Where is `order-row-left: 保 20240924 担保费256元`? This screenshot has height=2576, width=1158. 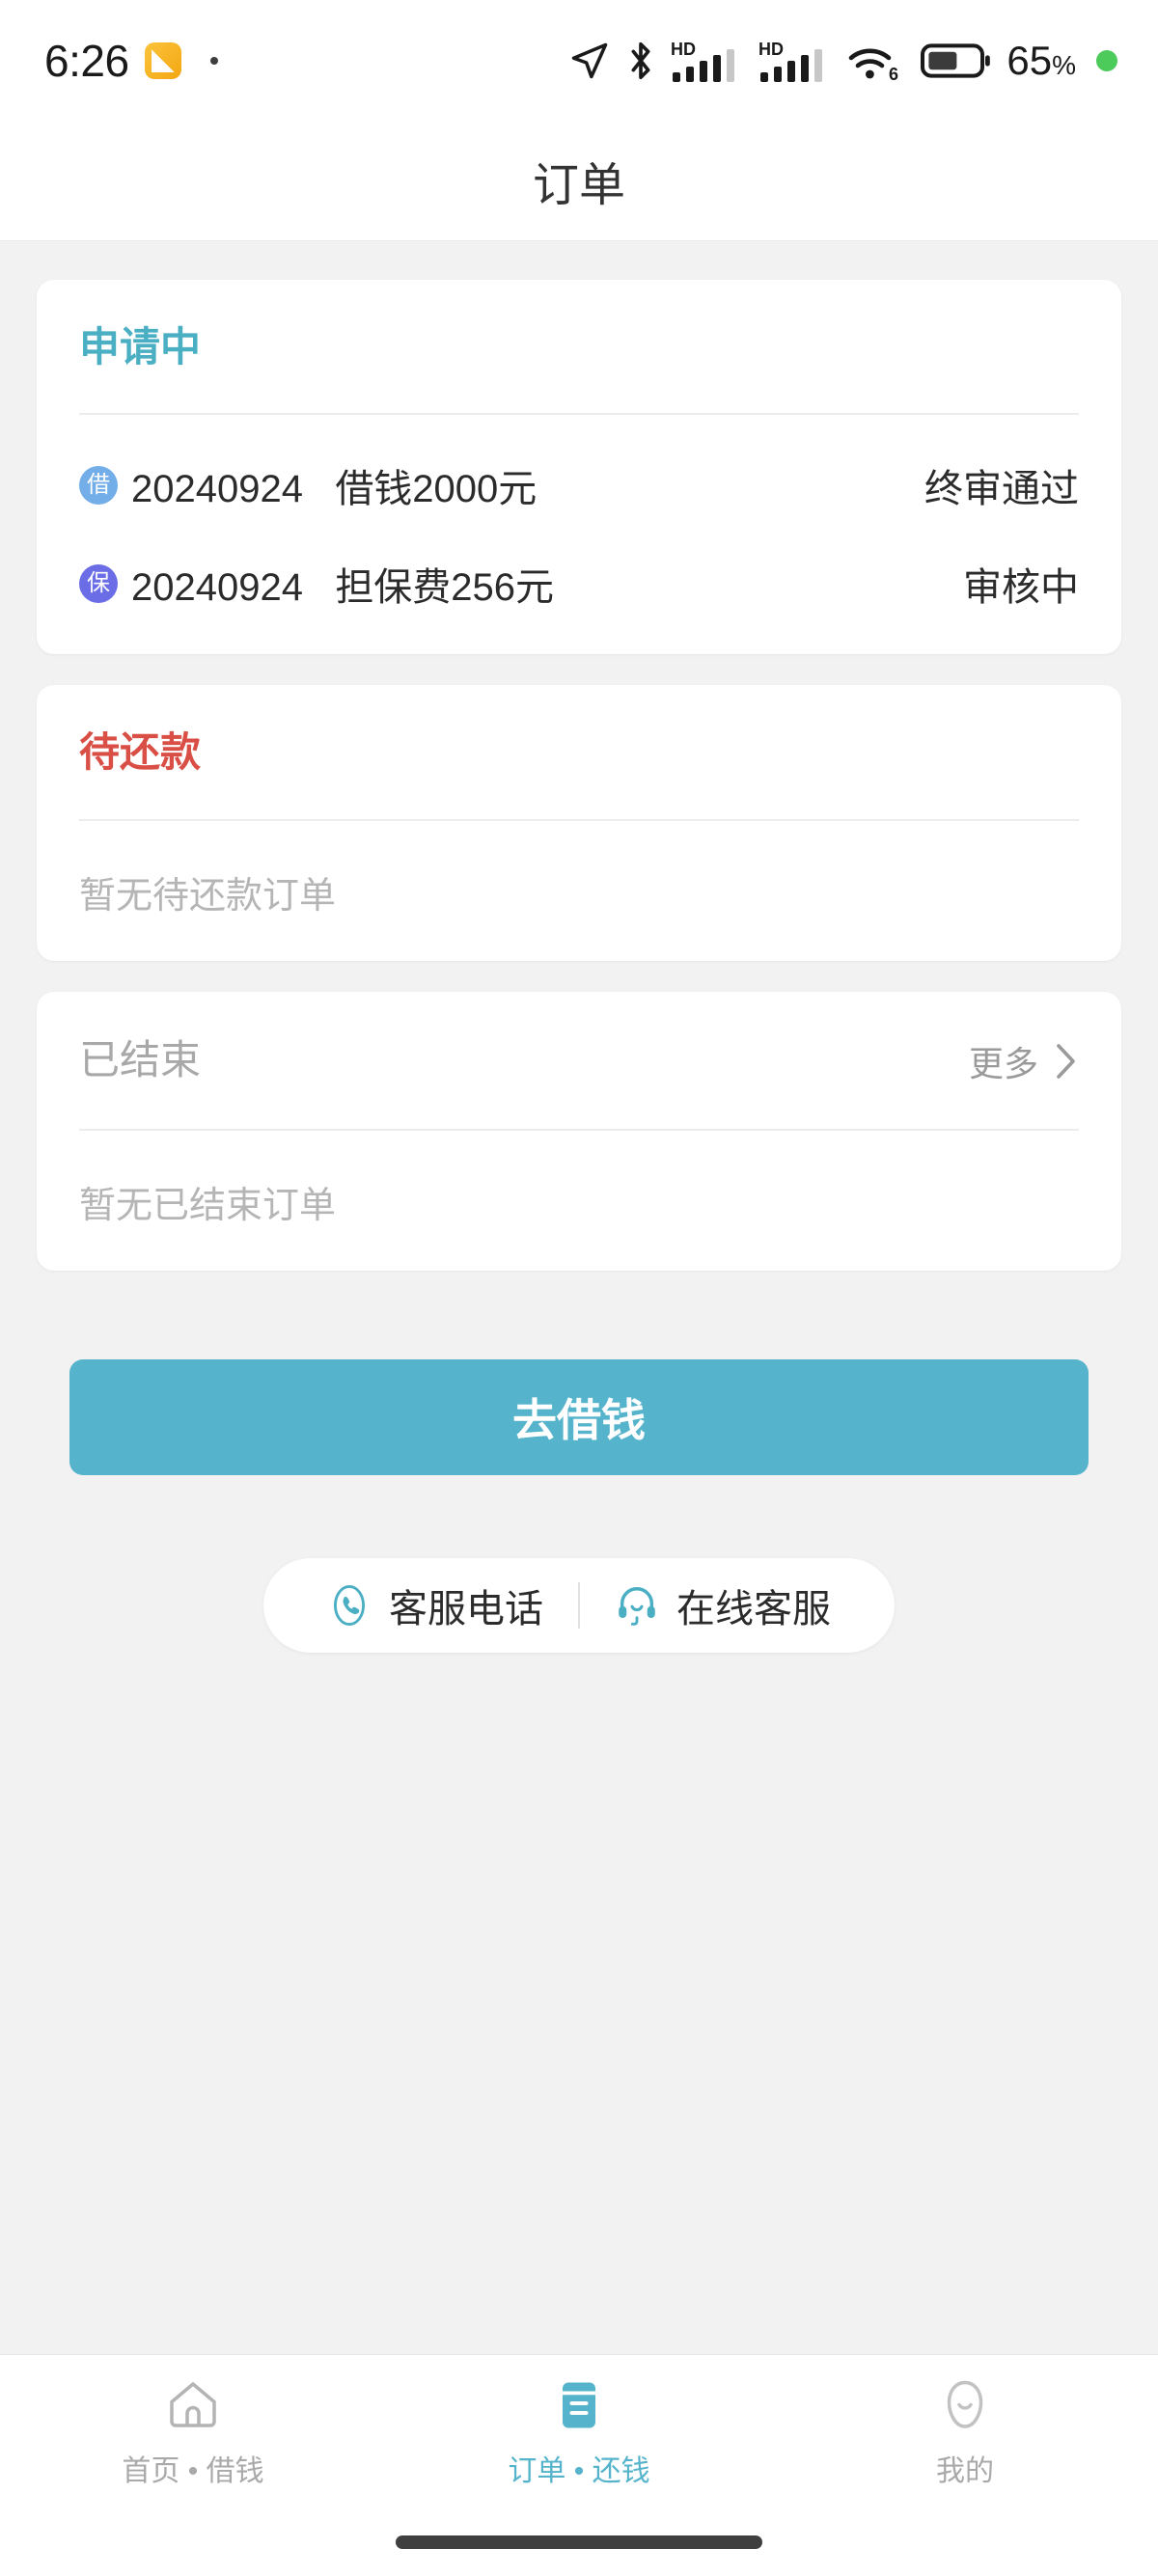 order-row-left: 保 20240924 担保费256元 is located at coordinates (316, 584).